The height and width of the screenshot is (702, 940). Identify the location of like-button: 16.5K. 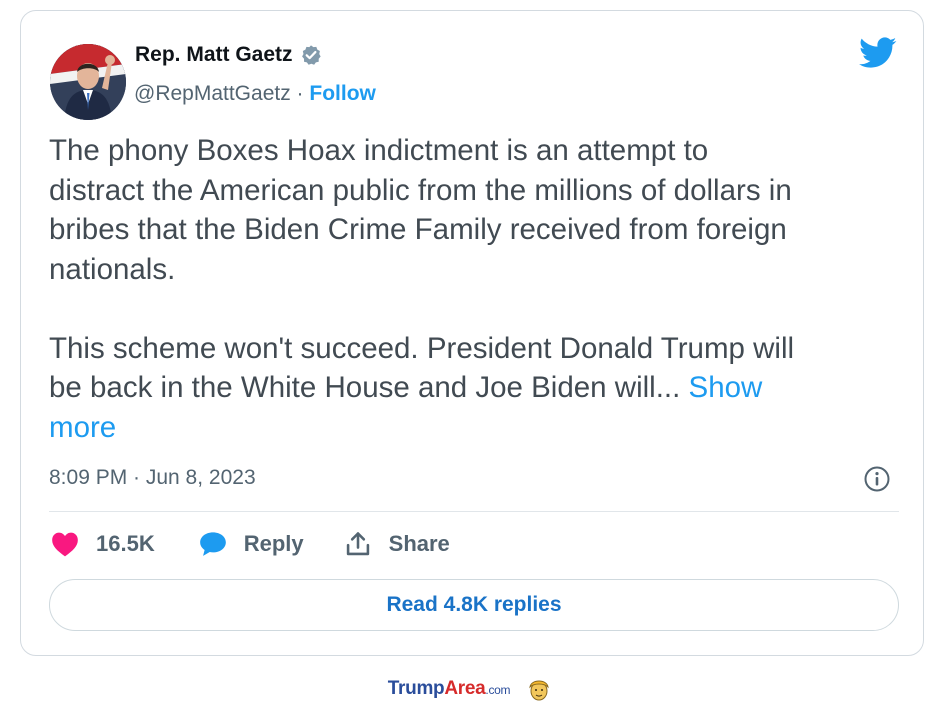
(103, 544).